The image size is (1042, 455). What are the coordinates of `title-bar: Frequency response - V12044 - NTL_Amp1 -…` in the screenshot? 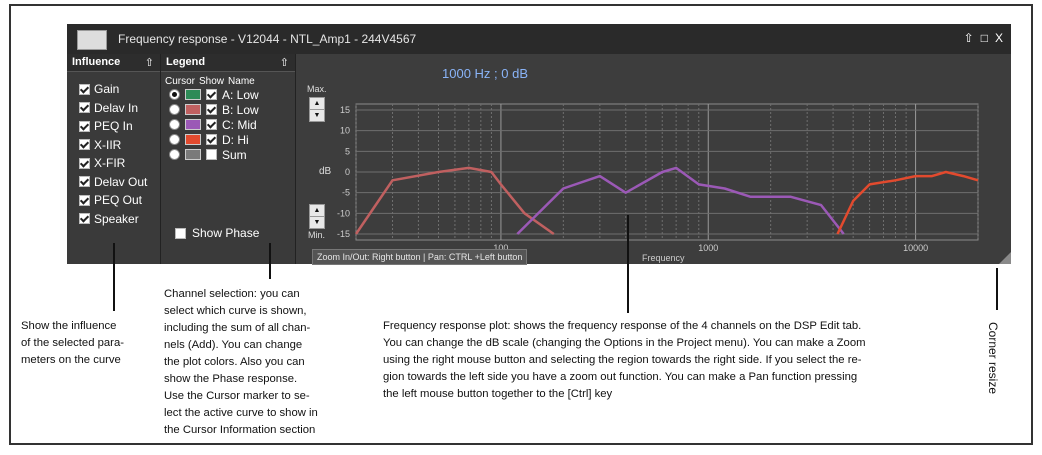 It's located at (539, 39).